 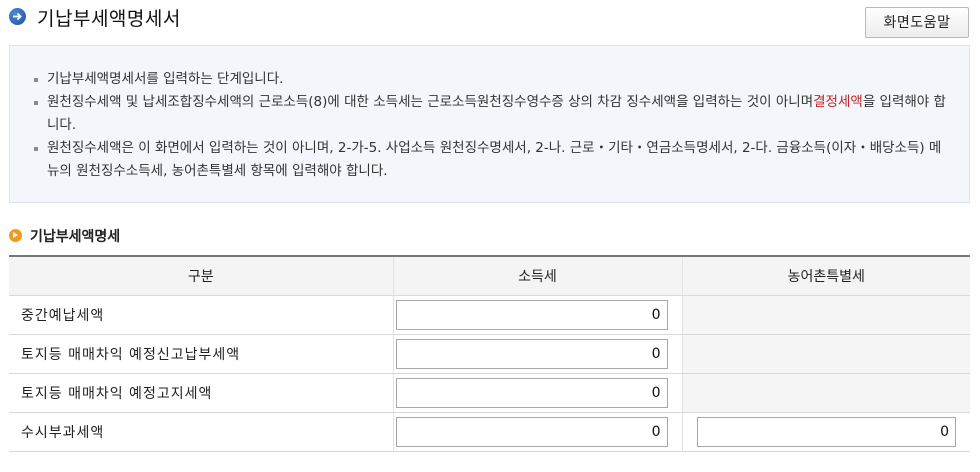 I want to click on page-header: 기납부세액명세서 화면도움말, so click(x=490, y=22).